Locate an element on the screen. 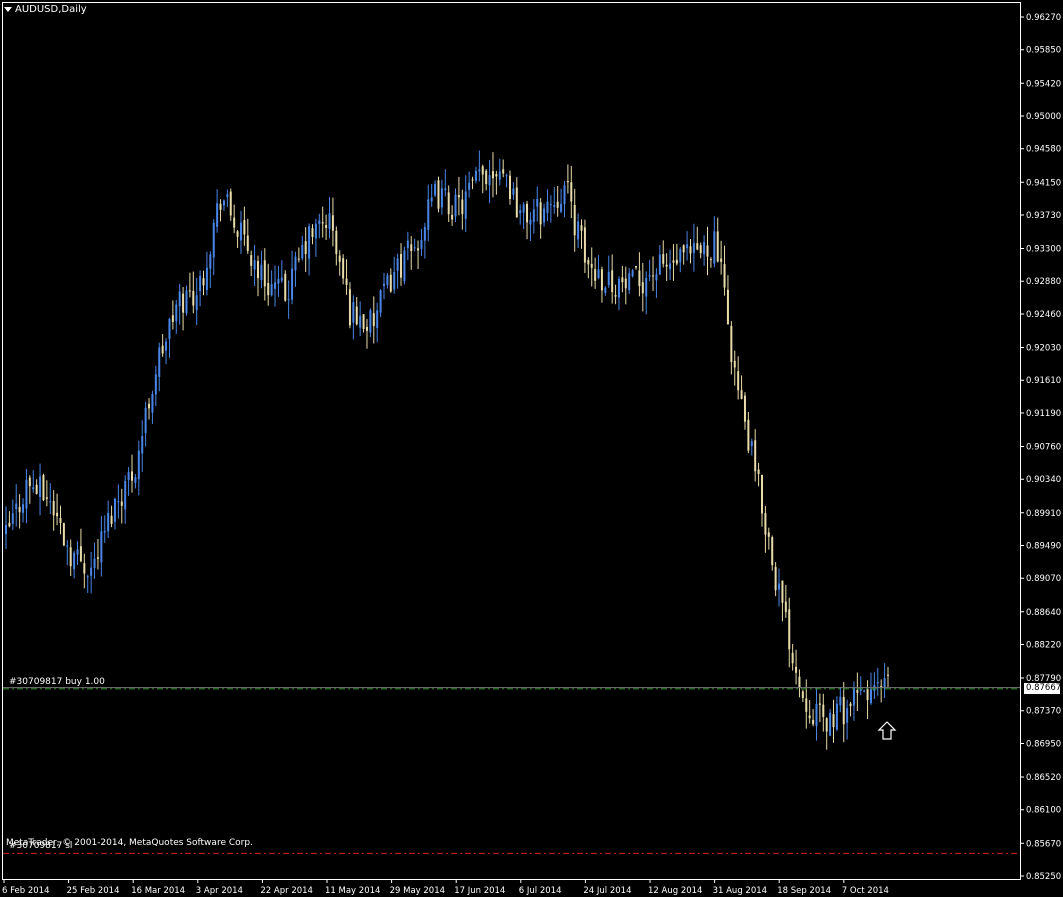  y-tick-label: 0.88640 is located at coordinates (1043, 613).